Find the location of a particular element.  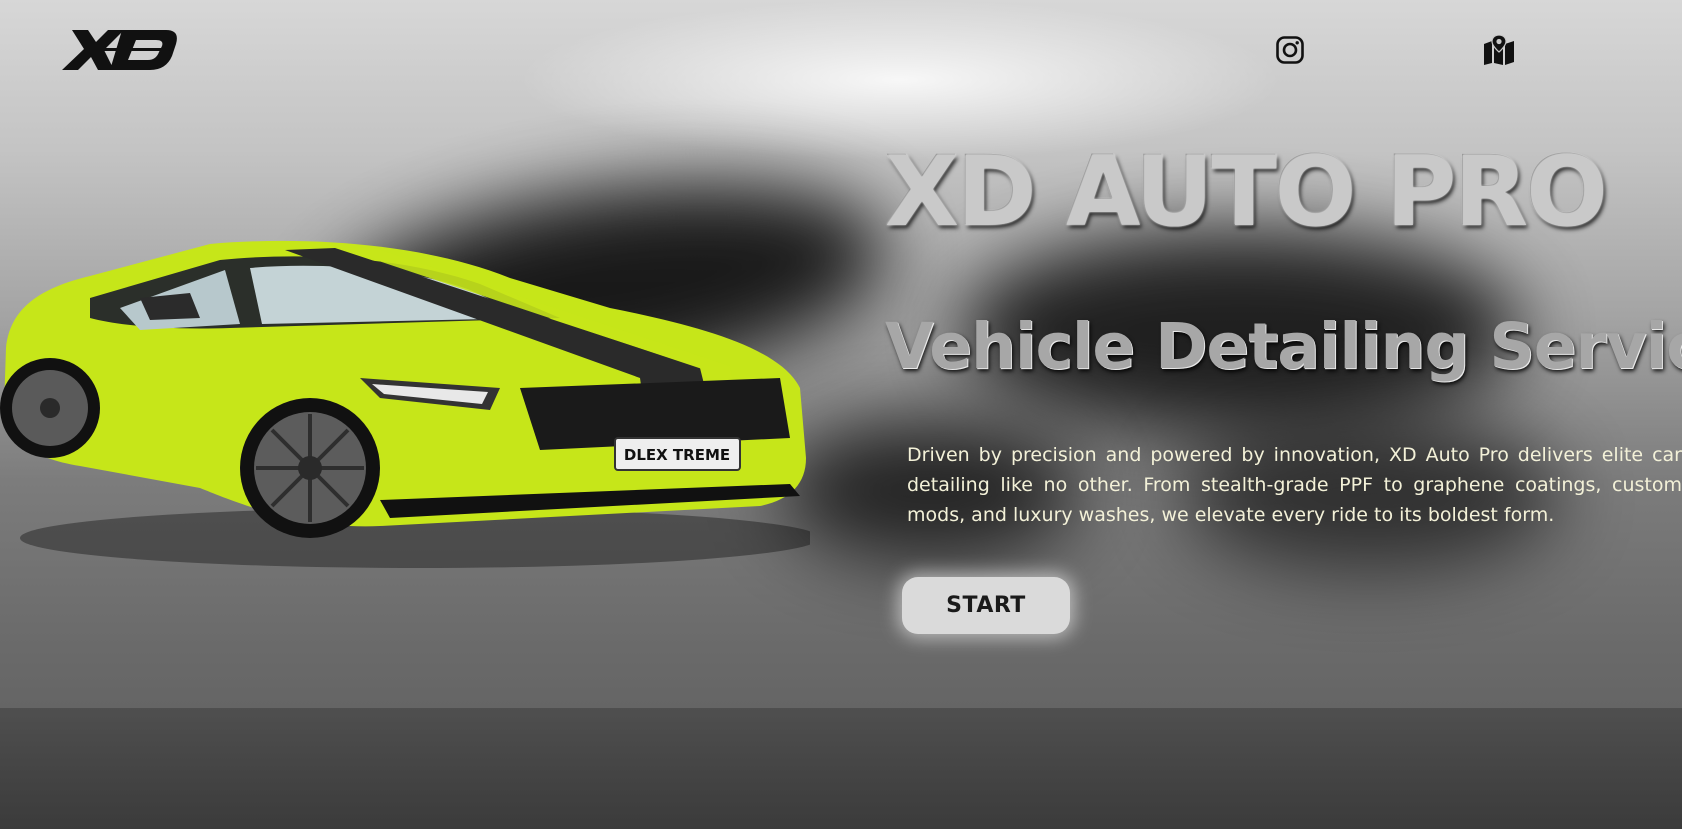

site-logo: XD is located at coordinates (120, 50).